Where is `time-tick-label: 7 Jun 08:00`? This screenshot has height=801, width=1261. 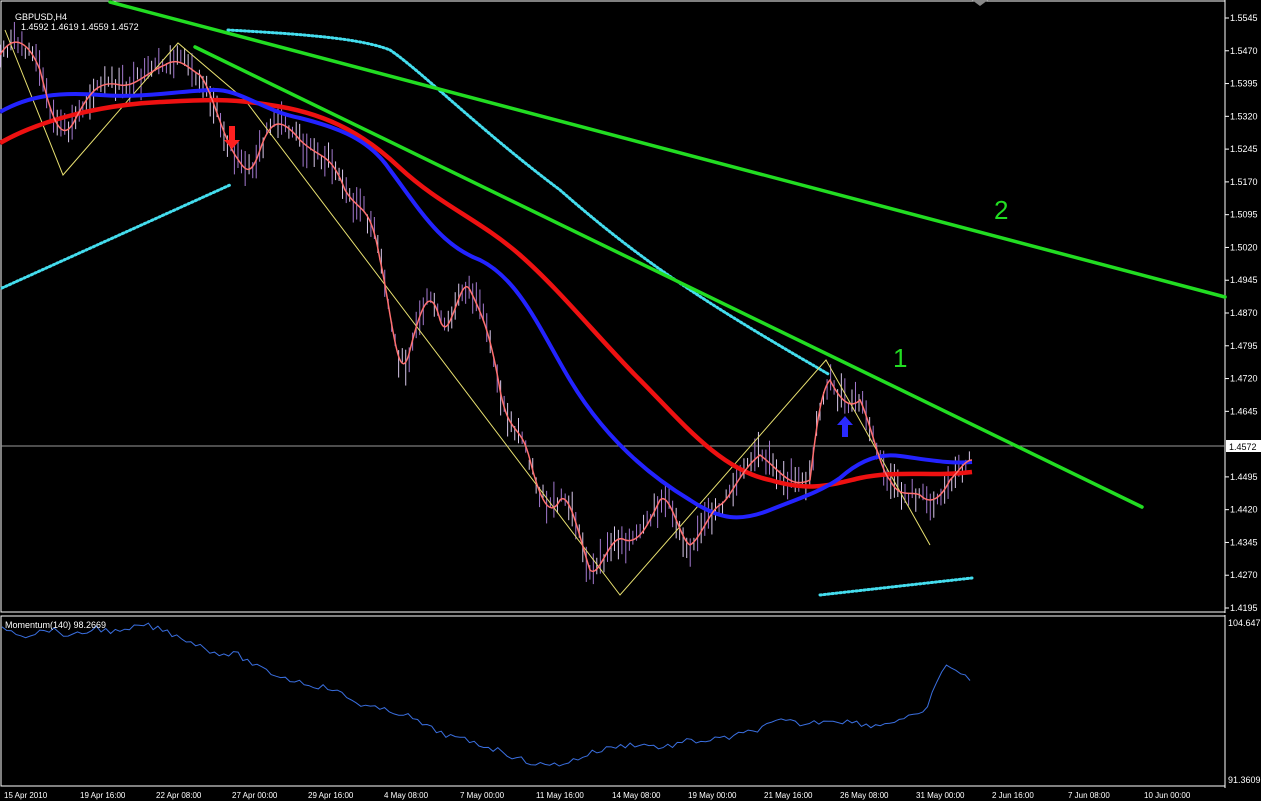
time-tick-label: 7 Jun 08:00 is located at coordinates (1089, 795).